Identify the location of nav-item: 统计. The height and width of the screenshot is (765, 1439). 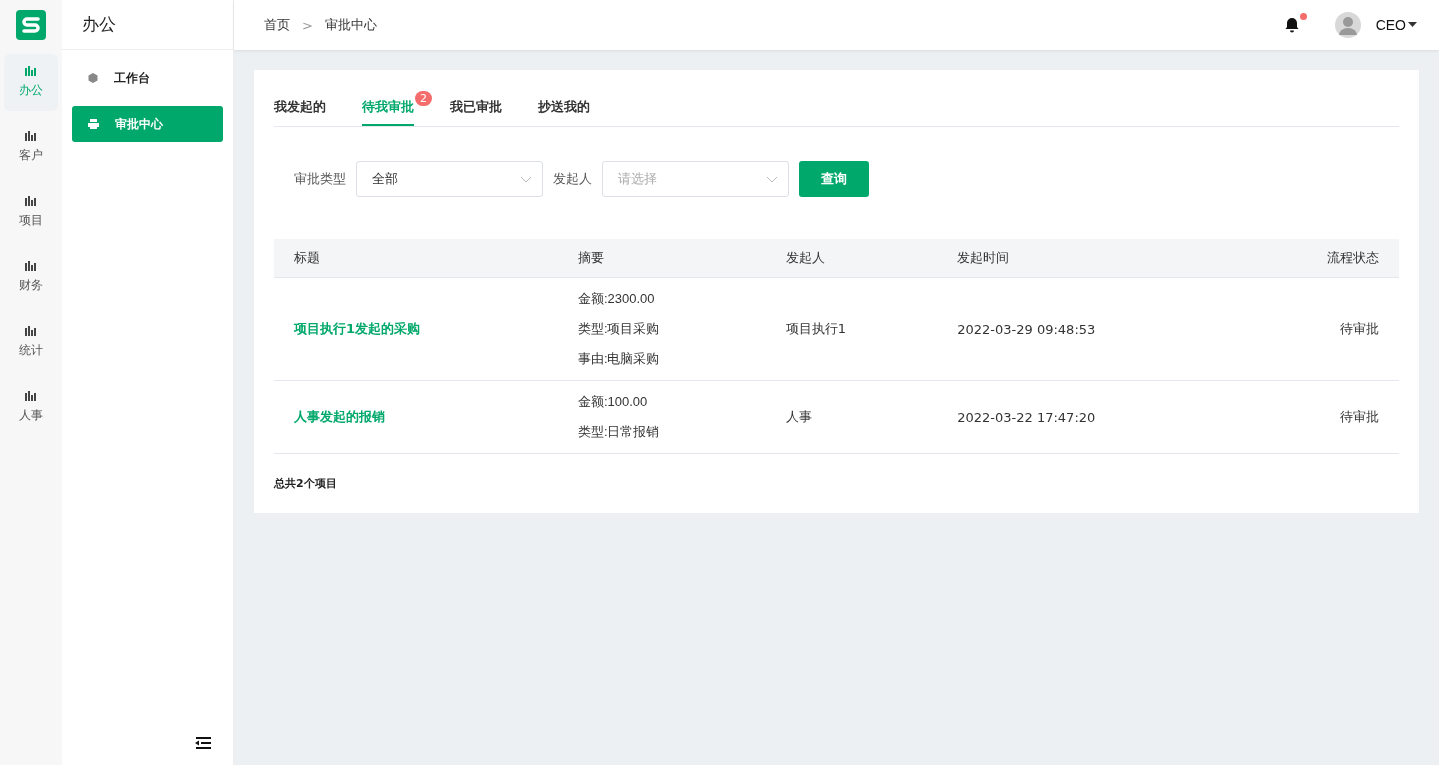
(31, 342).